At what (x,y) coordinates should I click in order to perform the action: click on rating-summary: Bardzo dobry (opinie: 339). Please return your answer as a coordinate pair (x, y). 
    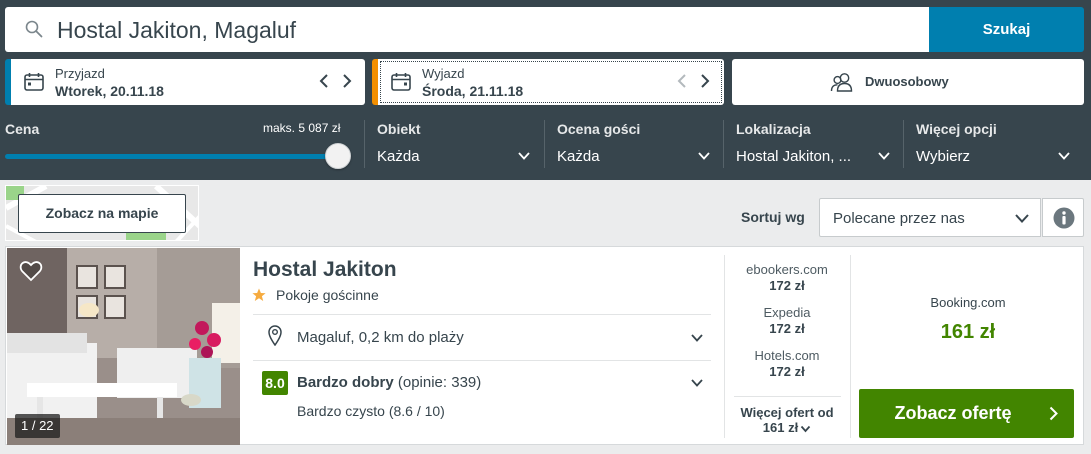
    Looking at the image, I should click on (389, 382).